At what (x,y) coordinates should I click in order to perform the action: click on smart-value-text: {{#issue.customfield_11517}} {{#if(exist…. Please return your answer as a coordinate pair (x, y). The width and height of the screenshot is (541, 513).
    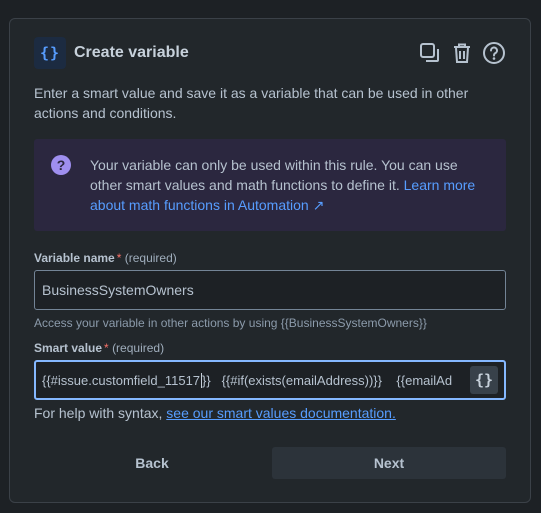
    Looking at the image, I should click on (255, 380).